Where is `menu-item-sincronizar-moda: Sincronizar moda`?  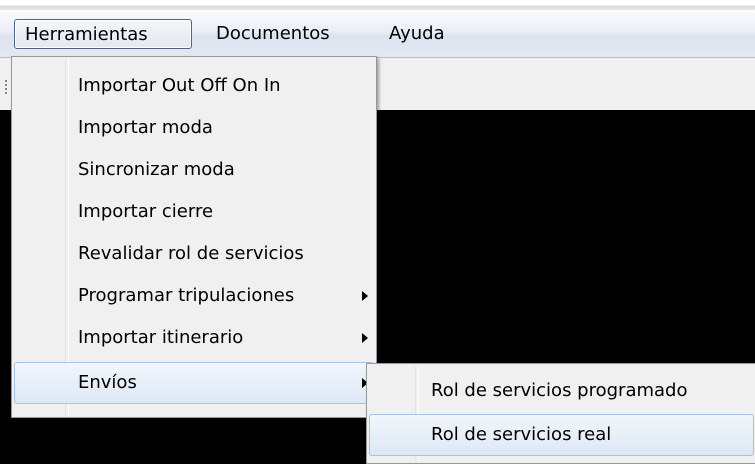 menu-item-sincronizar-moda: Sincronizar moda is located at coordinates (194, 170).